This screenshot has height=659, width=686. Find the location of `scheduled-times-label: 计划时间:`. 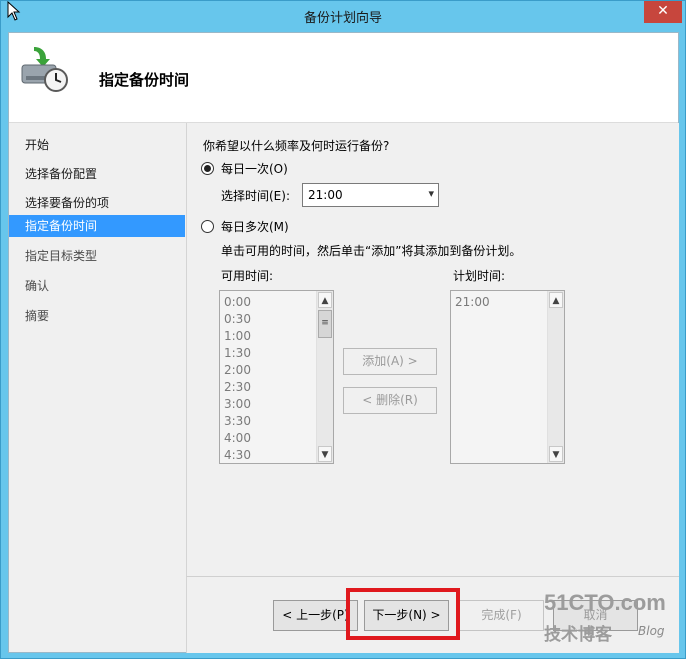

scheduled-times-label: 计划时间: is located at coordinates (479, 276).